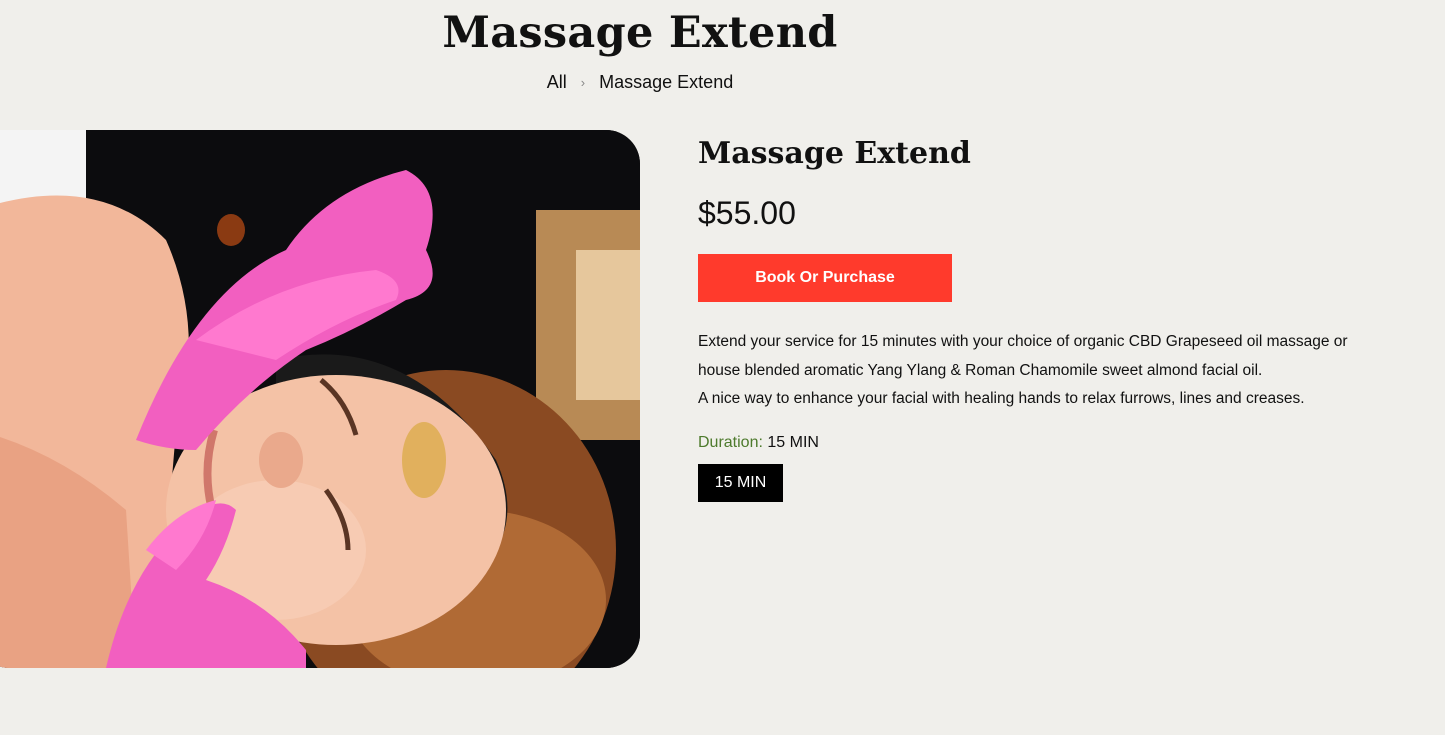 This screenshot has width=1445, height=735. Describe the element at coordinates (793, 442) in the screenshot. I see `duration-value: 15 MIN` at that location.